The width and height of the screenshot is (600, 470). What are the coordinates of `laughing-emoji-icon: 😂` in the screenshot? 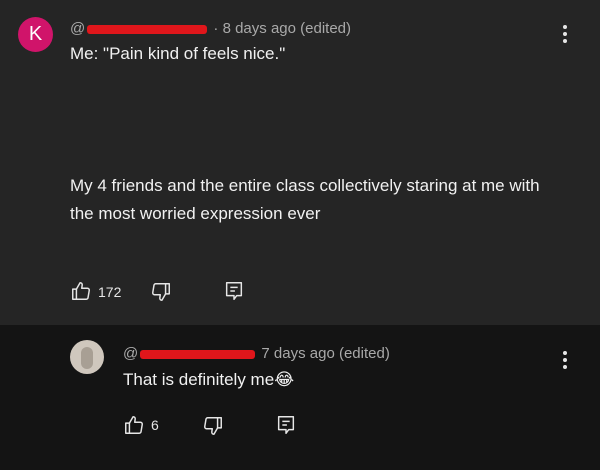 It's located at (284, 379).